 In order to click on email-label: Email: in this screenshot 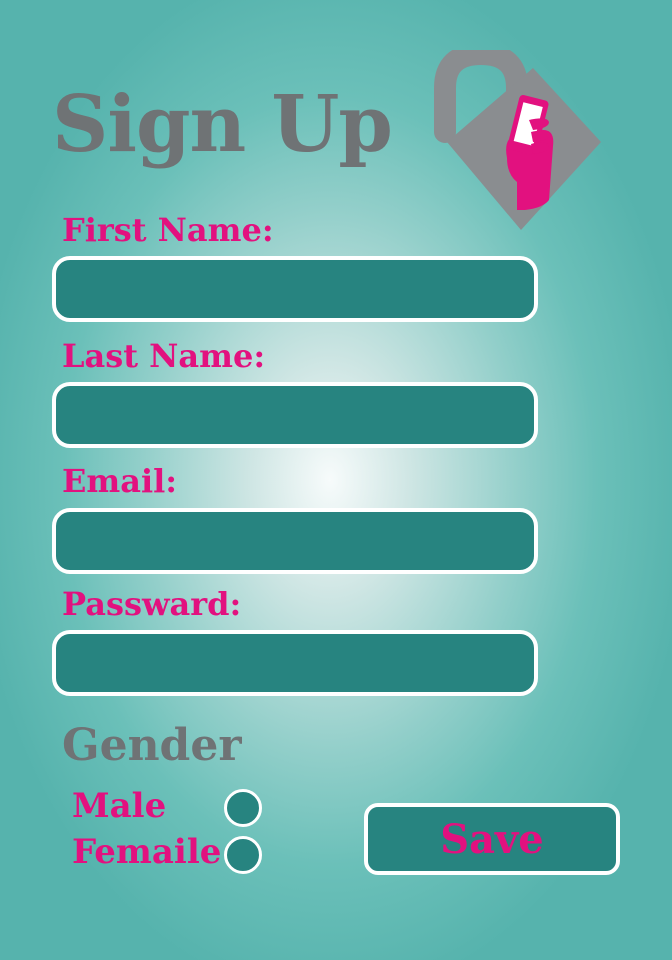, I will do `click(120, 481)`.